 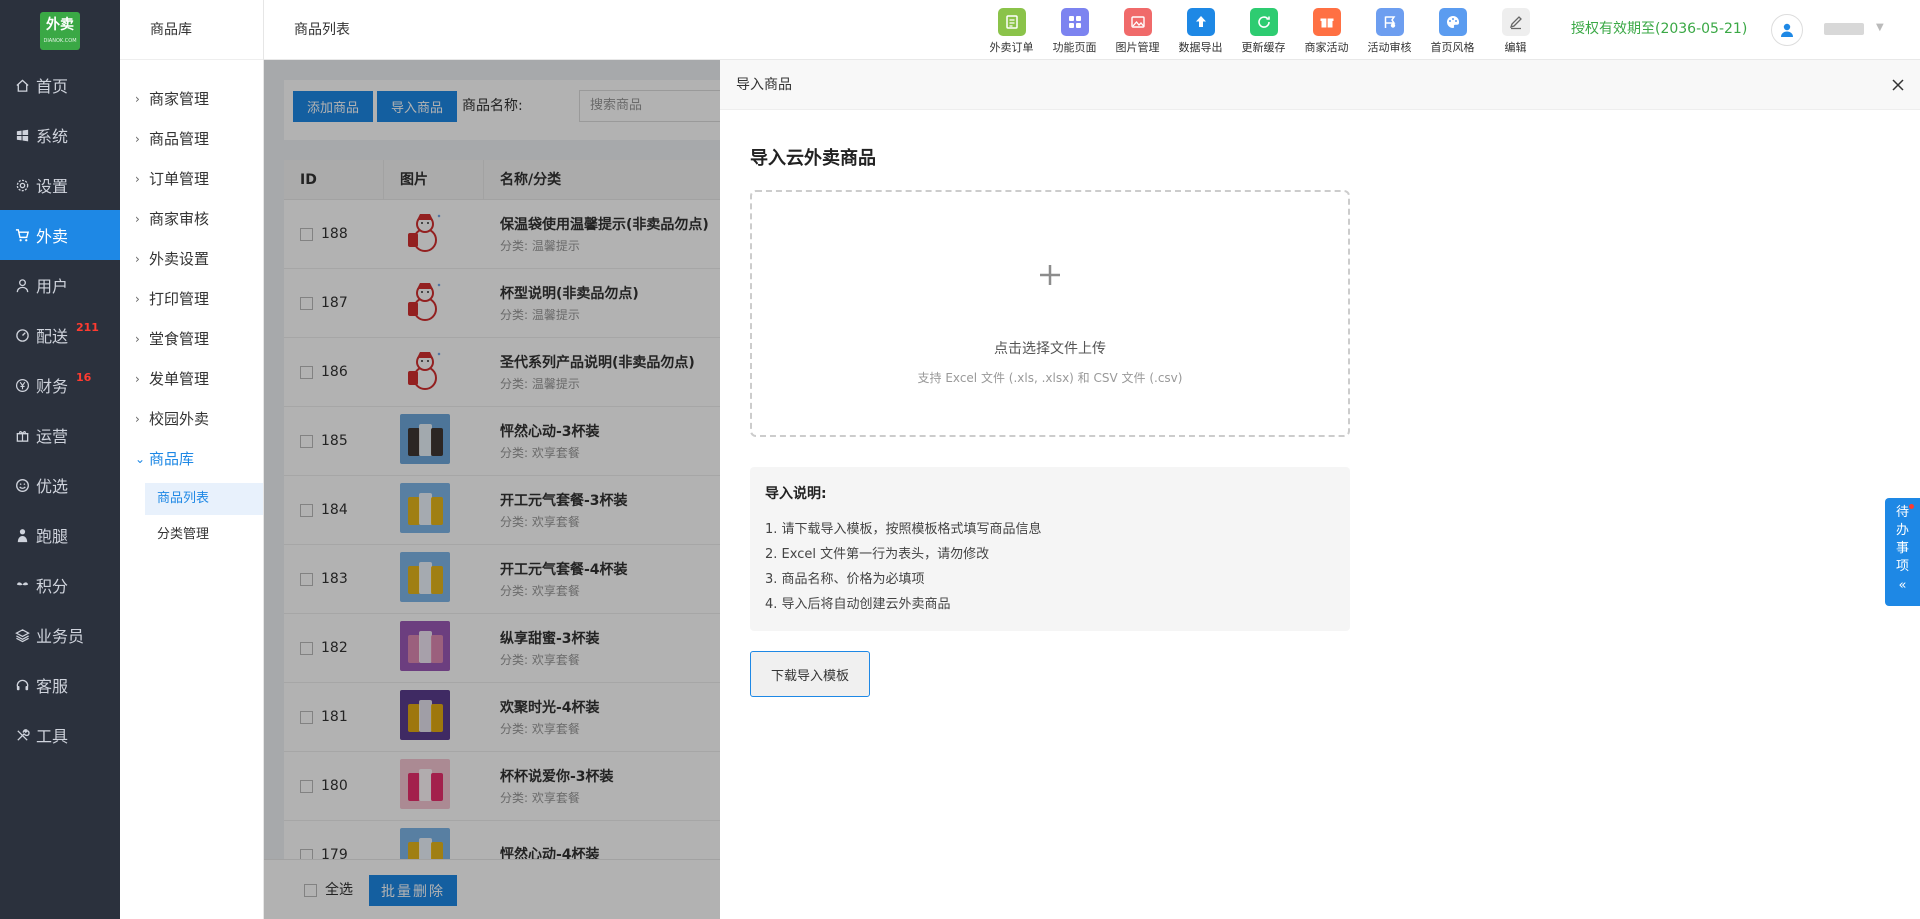 What do you see at coordinates (22, 235) in the screenshot?
I see `cart-icon` at bounding box center [22, 235].